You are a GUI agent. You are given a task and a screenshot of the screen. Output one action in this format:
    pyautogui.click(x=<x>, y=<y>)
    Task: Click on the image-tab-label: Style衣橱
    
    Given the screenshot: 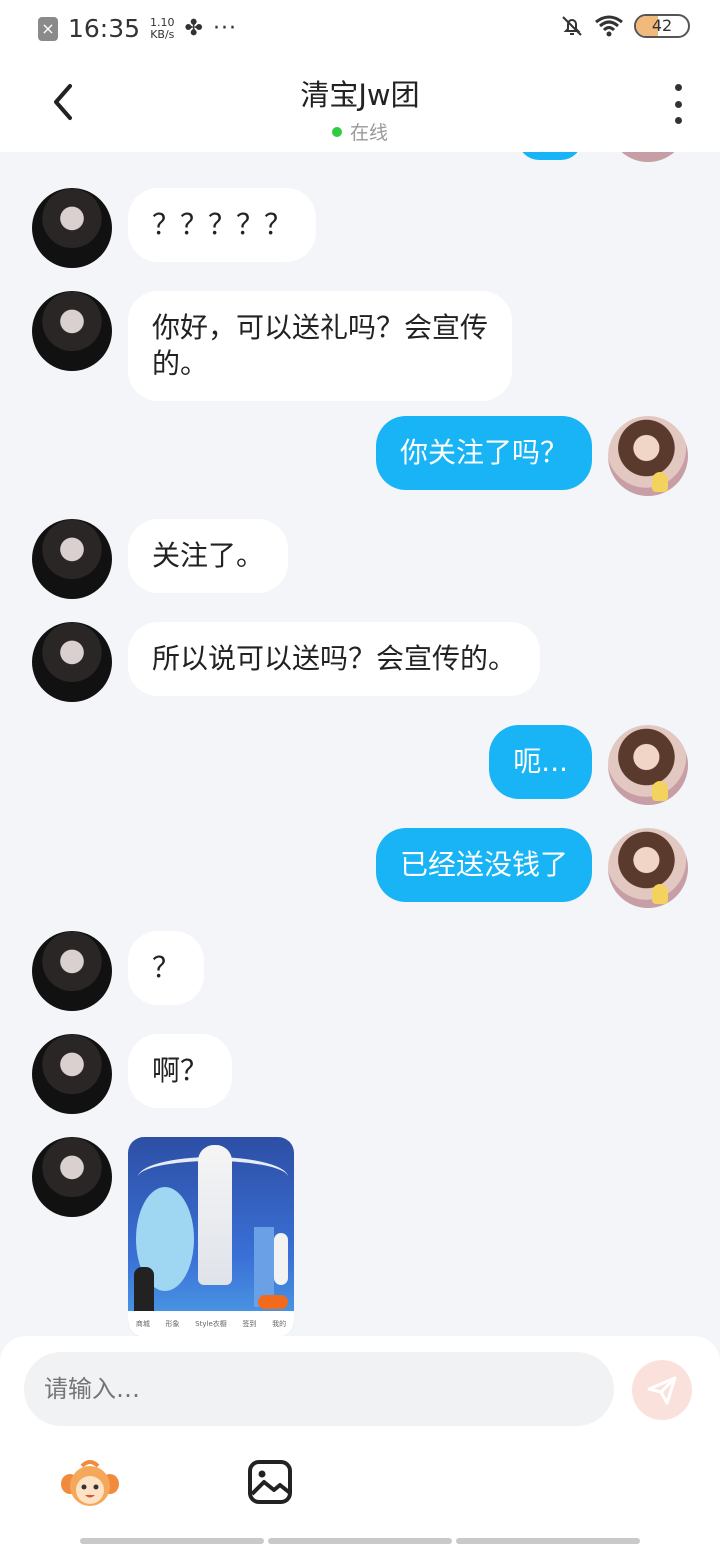 What is the action you would take?
    pyautogui.click(x=211, y=1324)
    